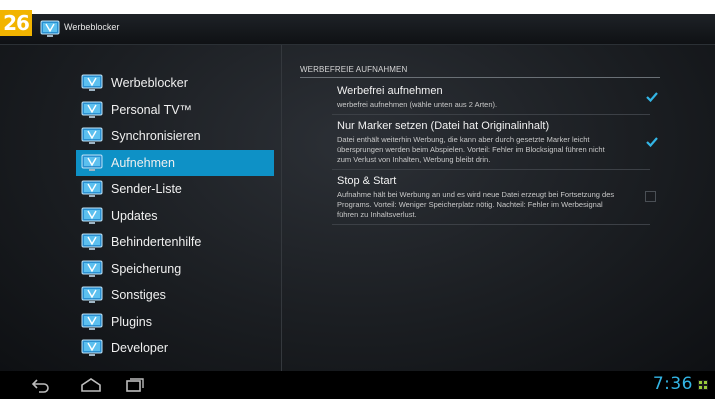 Image resolution: width=715 pixels, height=399 pixels. What do you see at coordinates (135, 385) in the screenshot?
I see `recent-apps-icon` at bounding box center [135, 385].